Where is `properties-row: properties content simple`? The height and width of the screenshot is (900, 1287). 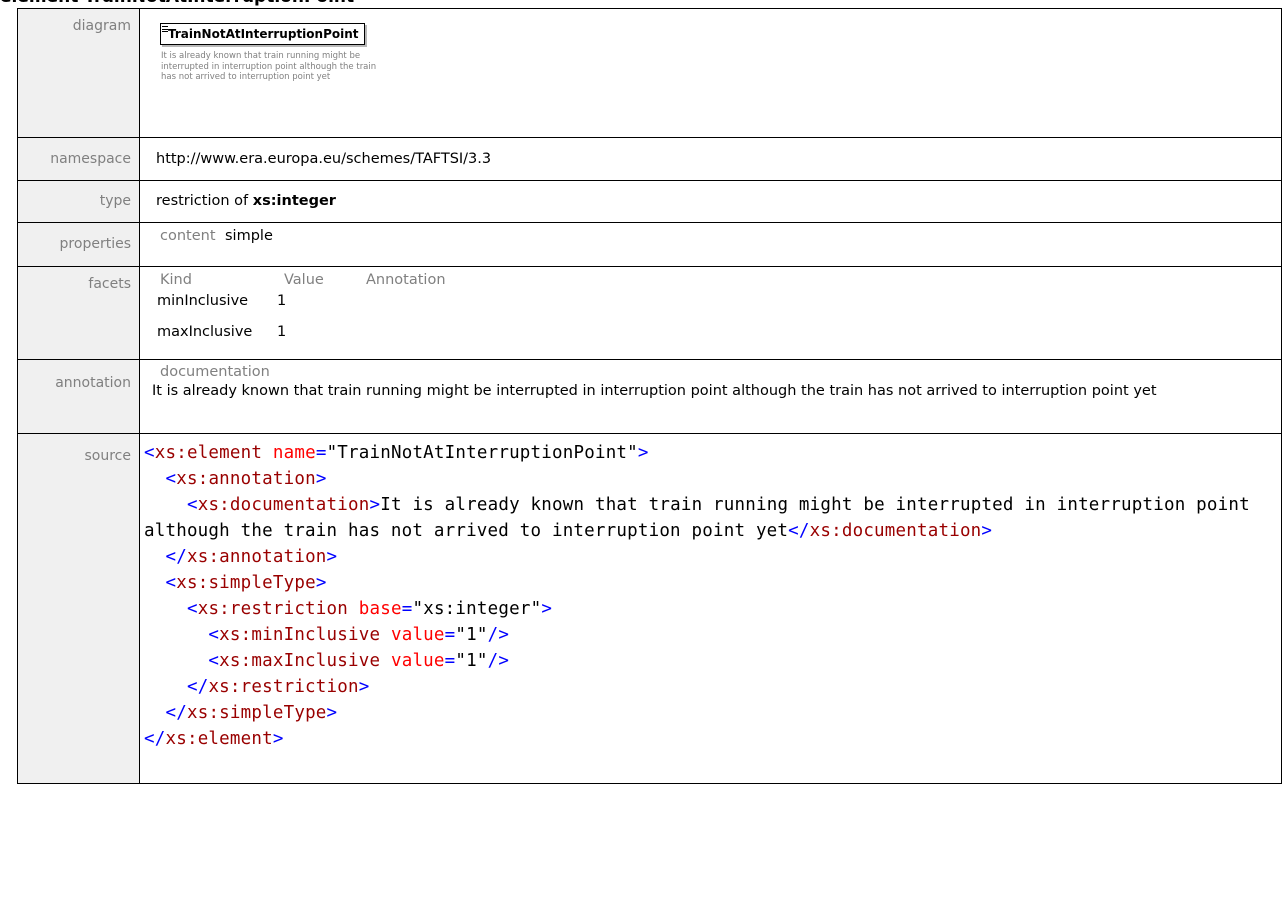
properties-row: properties content simple is located at coordinates (649, 244).